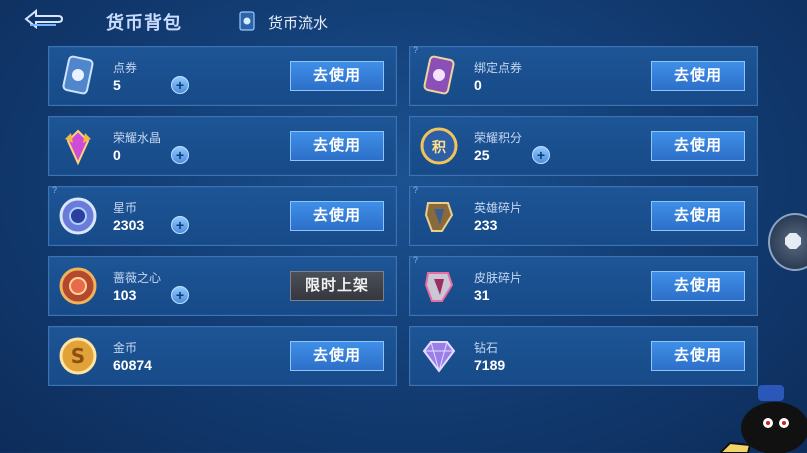 The width and height of the screenshot is (807, 453). I want to click on currency-name: 钻石, so click(486, 348).